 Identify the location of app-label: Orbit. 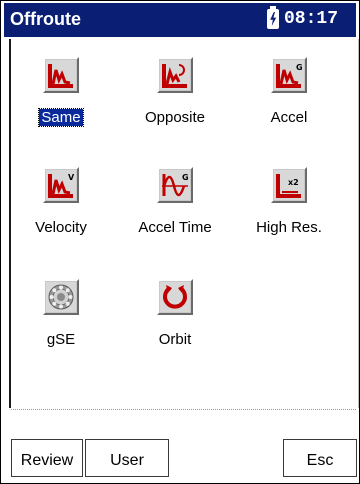
(175, 339).